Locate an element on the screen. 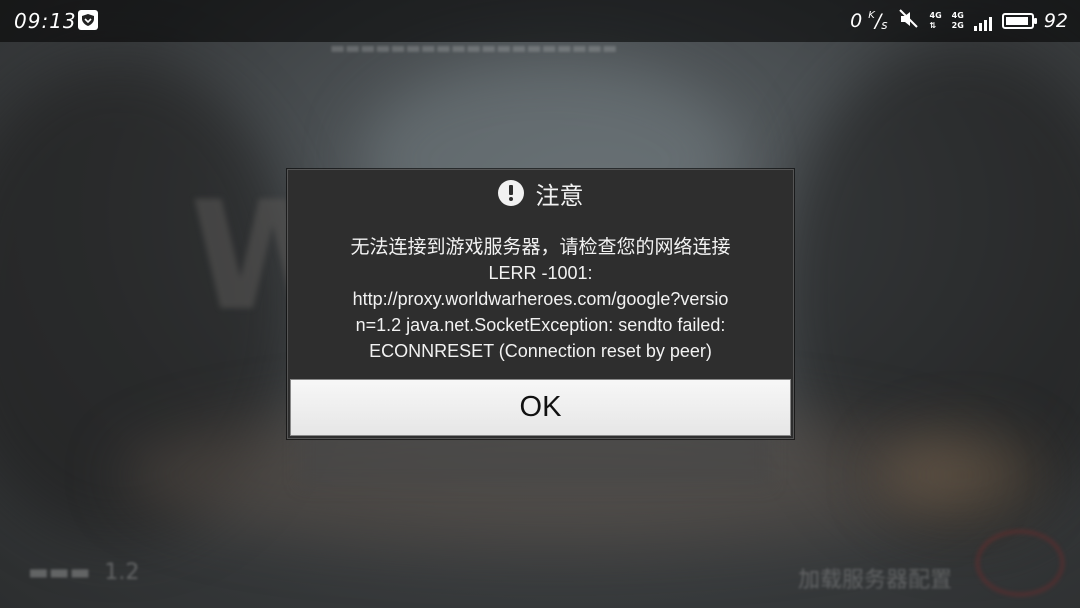 Image resolution: width=1080 pixels, height=608 pixels. dual-sim-type: 4G 2G is located at coordinates (957, 20).